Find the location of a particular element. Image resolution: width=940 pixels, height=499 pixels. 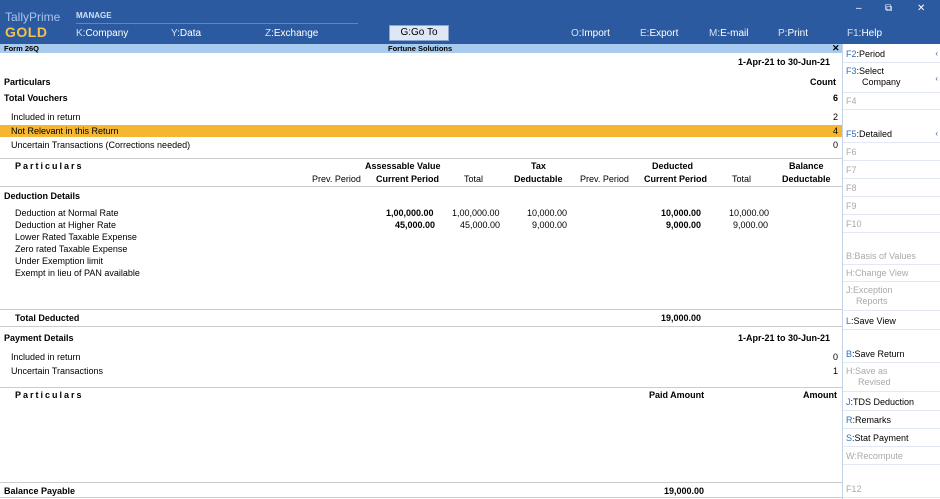

change-view-button: H:Change View is located at coordinates (891, 274).